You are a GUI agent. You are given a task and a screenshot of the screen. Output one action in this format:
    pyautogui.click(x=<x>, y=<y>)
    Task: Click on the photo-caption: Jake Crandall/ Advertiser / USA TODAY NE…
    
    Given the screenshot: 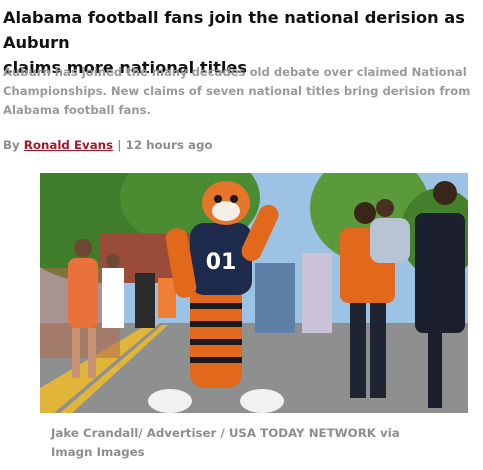 What is the action you would take?
    pyautogui.click(x=261, y=443)
    